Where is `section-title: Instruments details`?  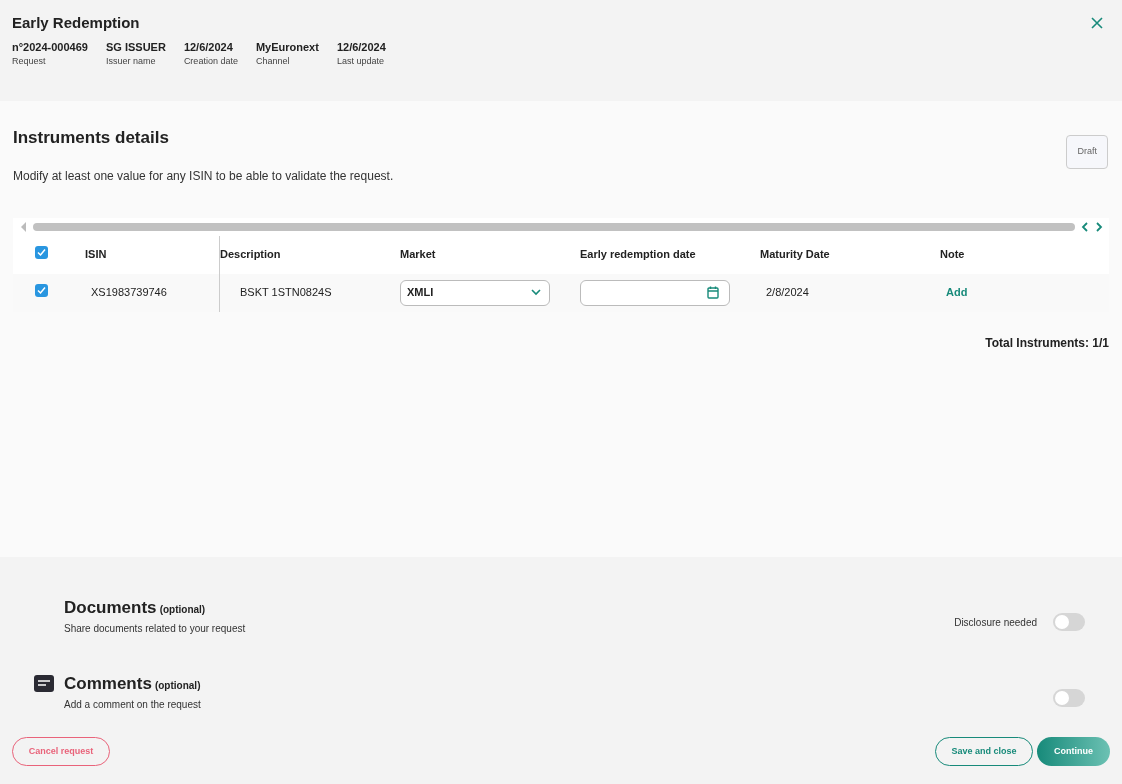
section-title: Instruments details is located at coordinates (91, 138).